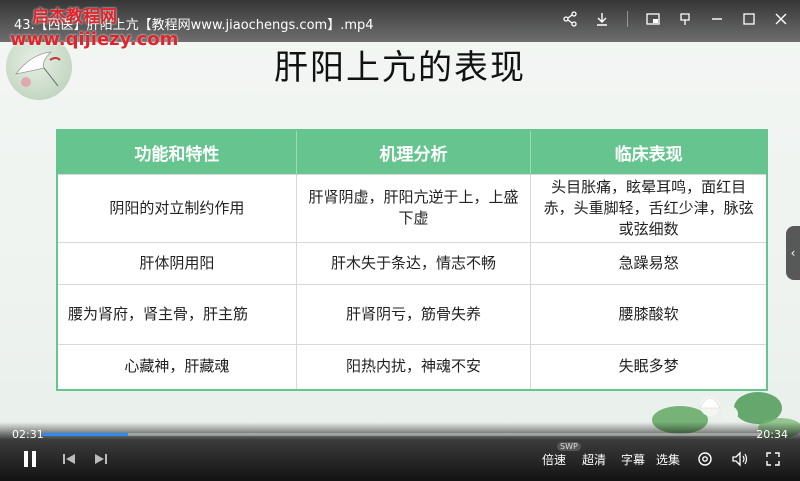 The width and height of the screenshot is (800, 481). I want to click on table-row: 肝体阴用阳 肝木失于条达，情志不畅 急躁易怒, so click(412, 263).